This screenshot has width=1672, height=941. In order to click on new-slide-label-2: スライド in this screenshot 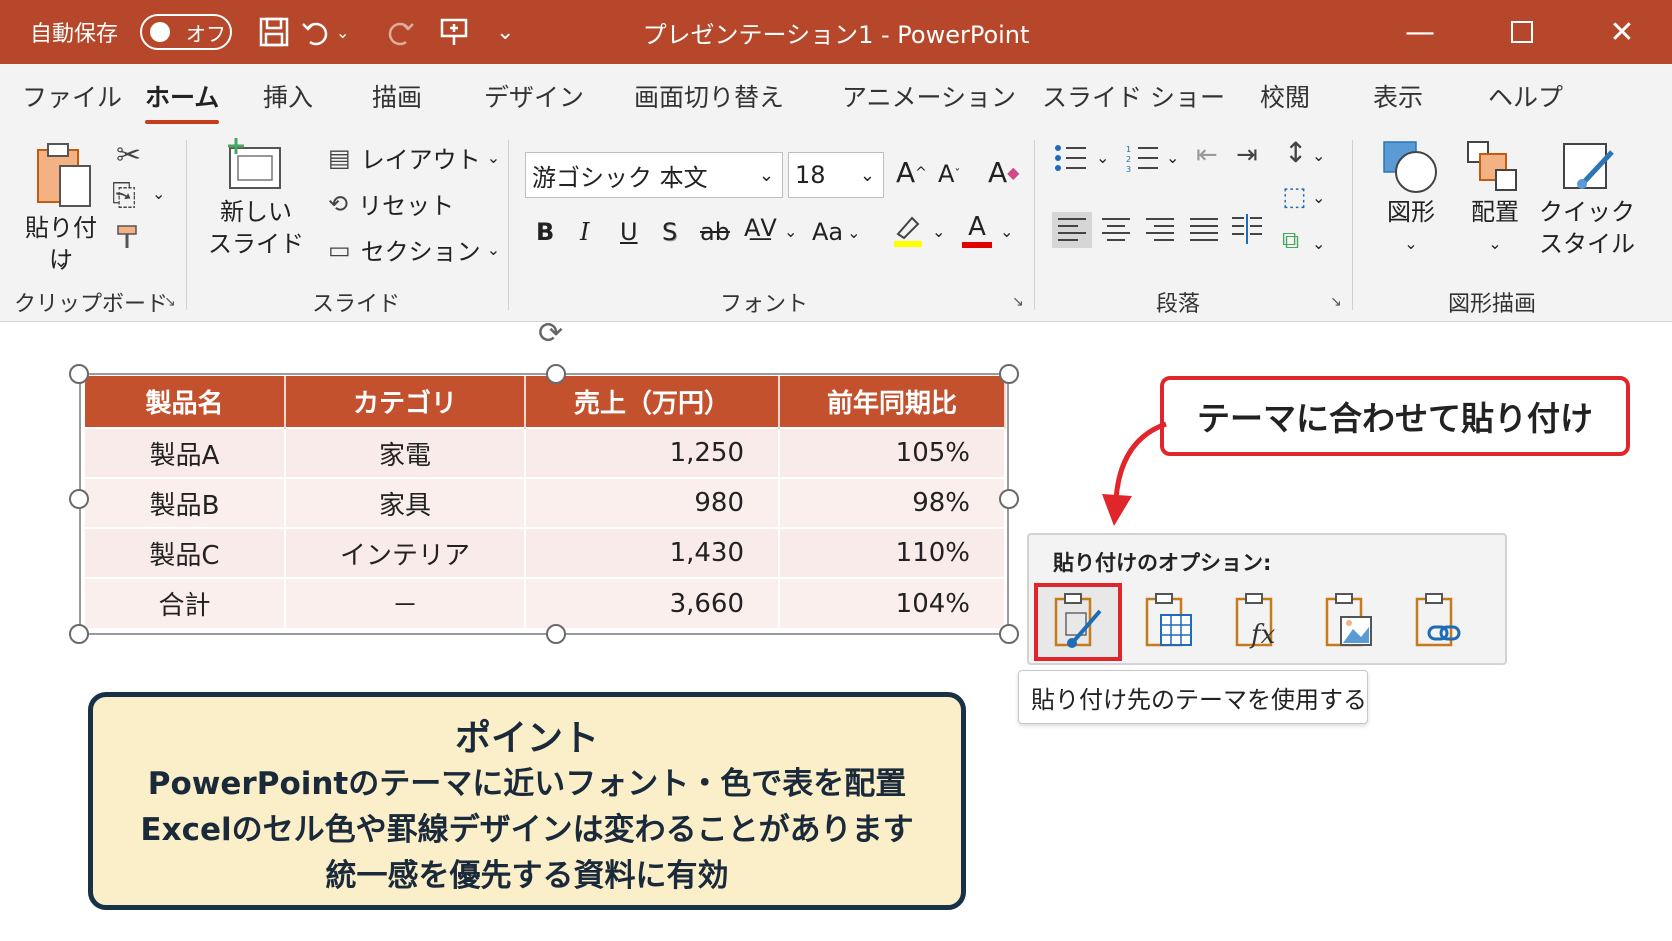, I will do `click(256, 244)`.